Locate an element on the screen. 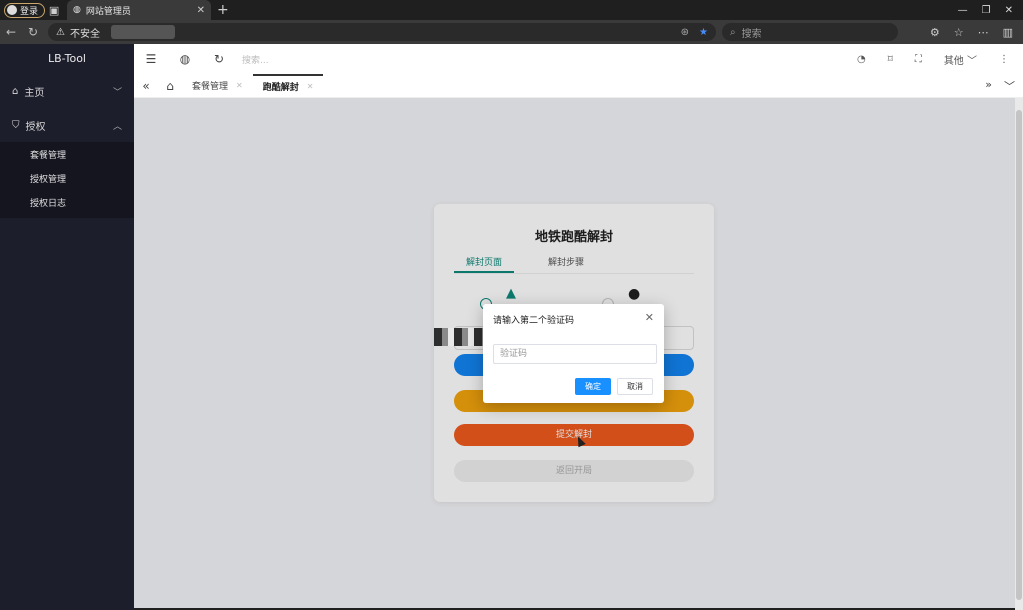 The image size is (1023, 610). tags-scroll-right-icon: » is located at coordinates (988, 86).